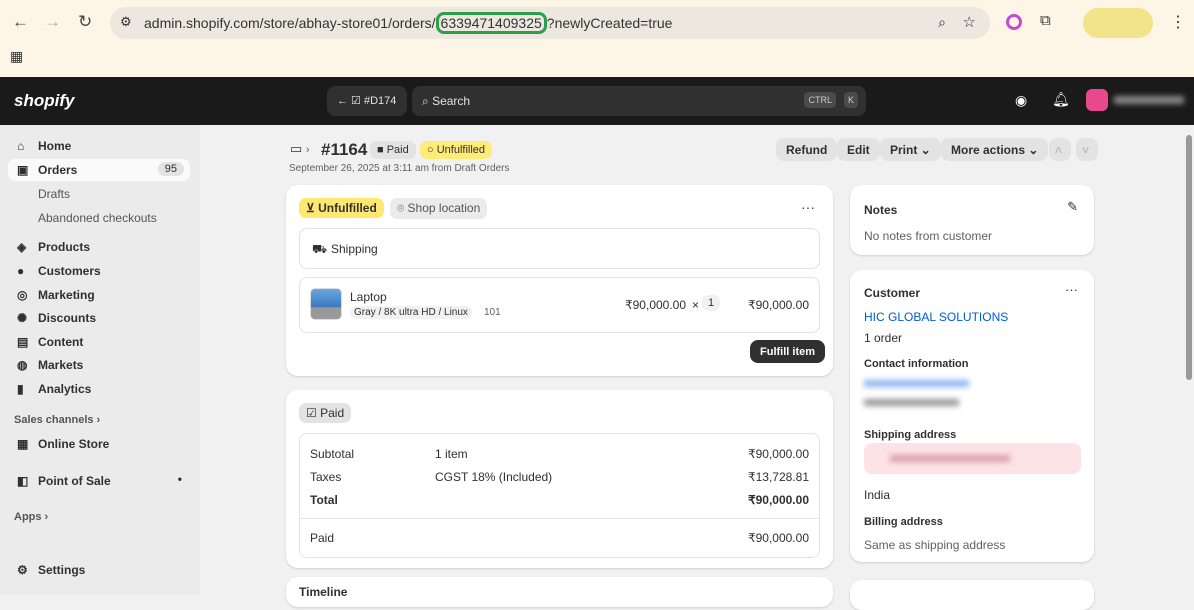 The height and width of the screenshot is (610, 1194). What do you see at coordinates (807, 149) in the screenshot?
I see `refund-button: Refund` at bounding box center [807, 149].